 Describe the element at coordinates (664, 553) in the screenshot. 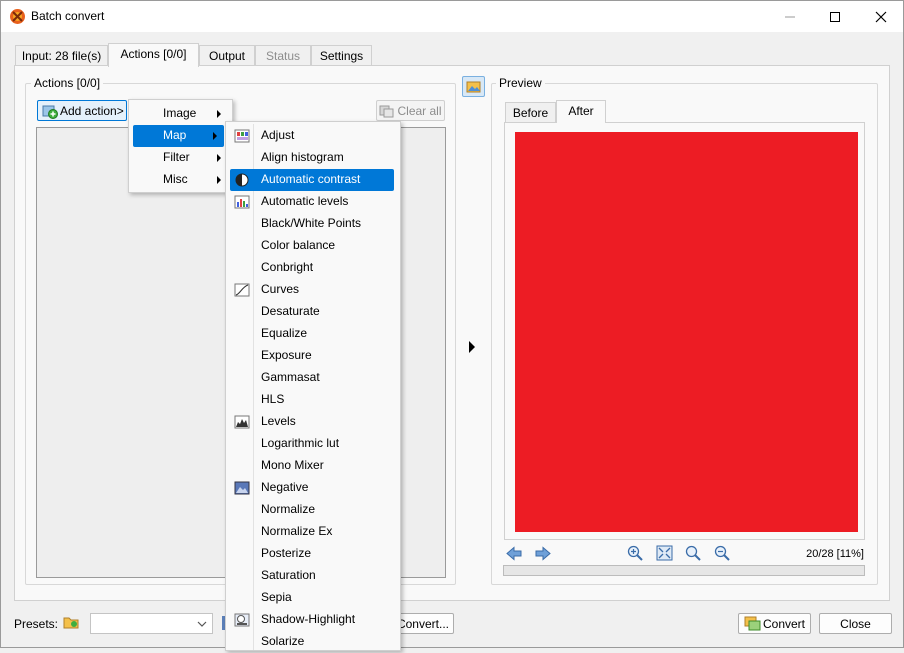

I see `fit-to-window-icon` at that location.